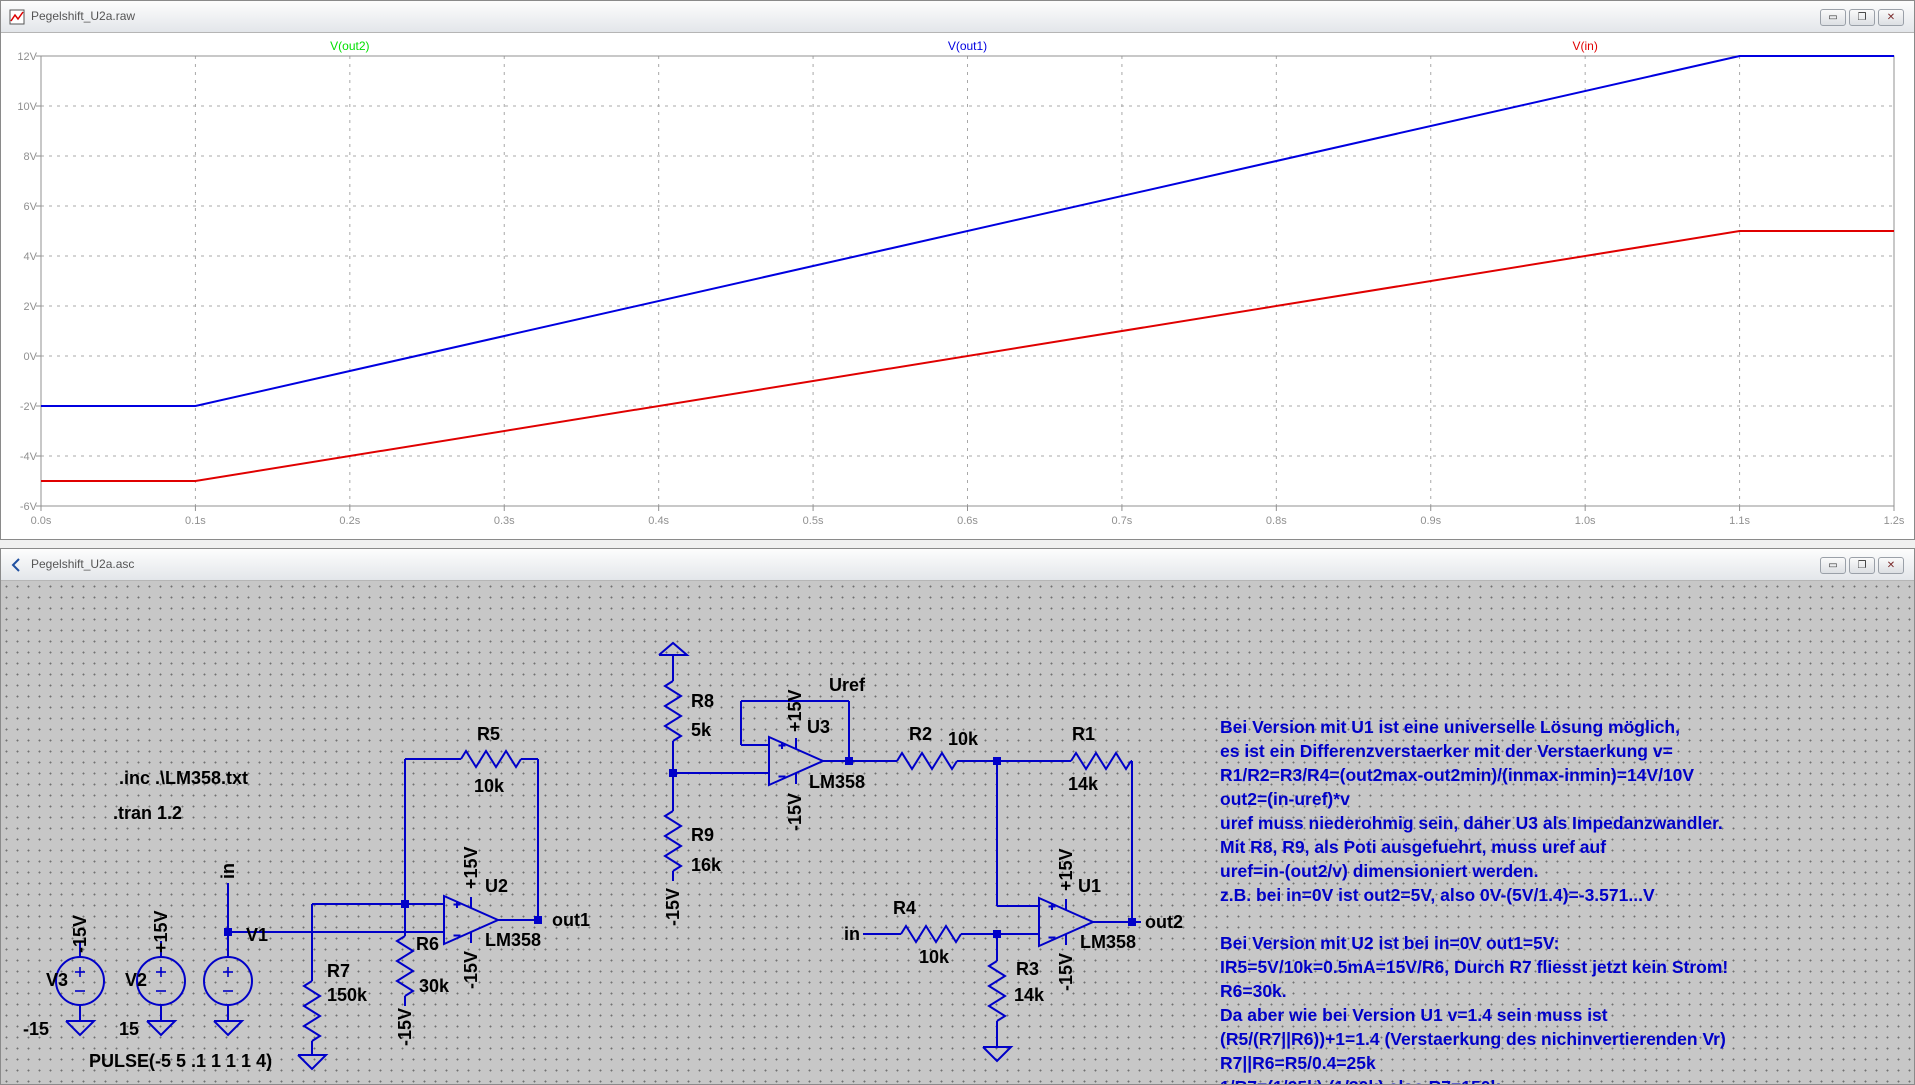 This screenshot has height=1085, width=1915. Describe the element at coordinates (934, 957) in the screenshot. I see `r4-value: 10k` at that location.